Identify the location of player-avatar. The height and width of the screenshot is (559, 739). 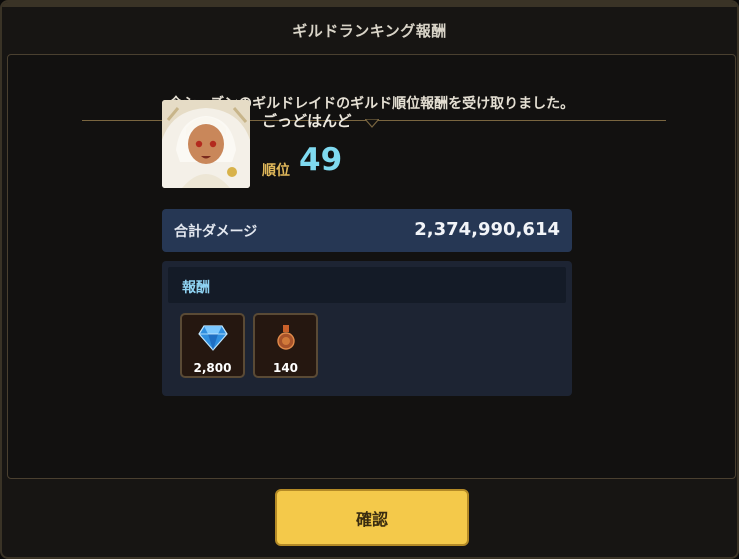
(206, 144).